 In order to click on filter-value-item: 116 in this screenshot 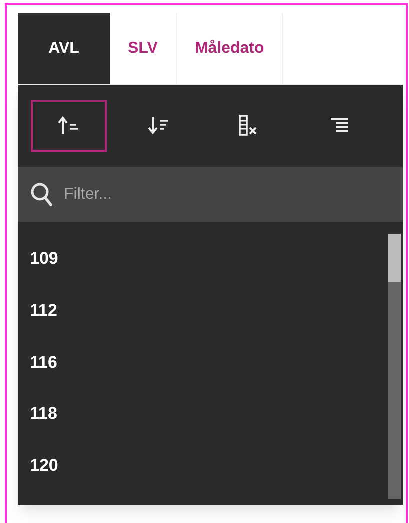, I will do `click(44, 362)`.